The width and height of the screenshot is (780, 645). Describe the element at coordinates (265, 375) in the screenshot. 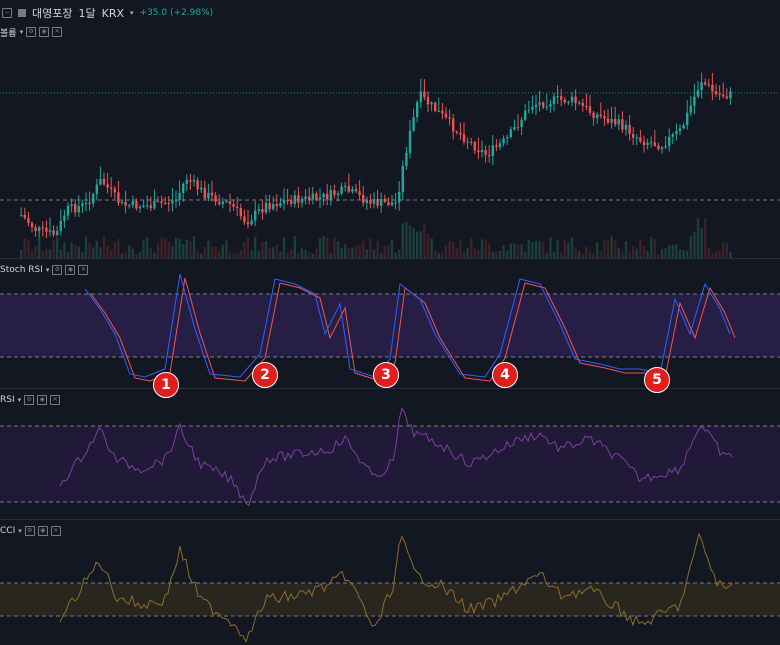

I see `annotation-marker-2: 2` at that location.